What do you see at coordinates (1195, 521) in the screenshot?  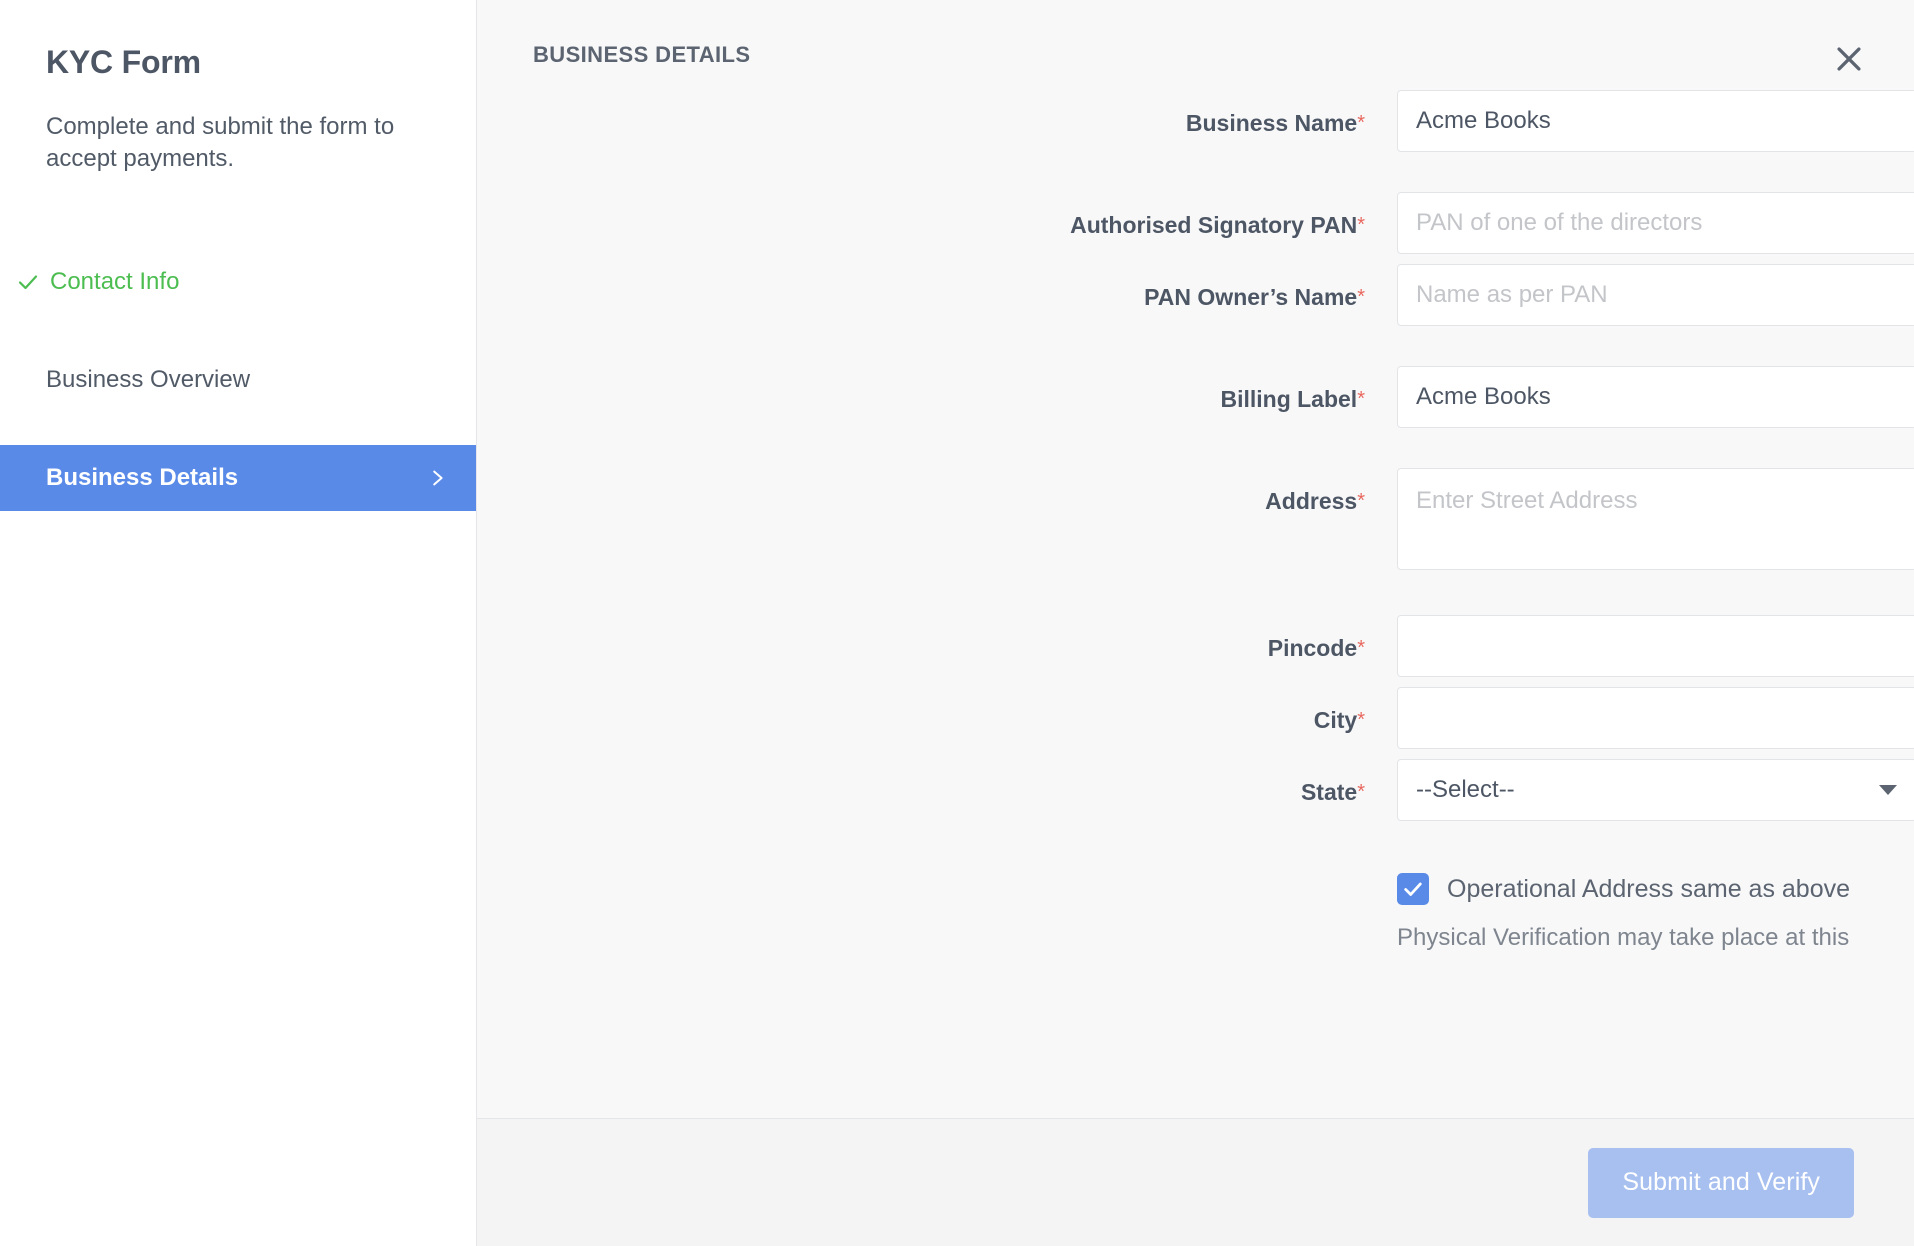 I see `form-row: Address*` at bounding box center [1195, 521].